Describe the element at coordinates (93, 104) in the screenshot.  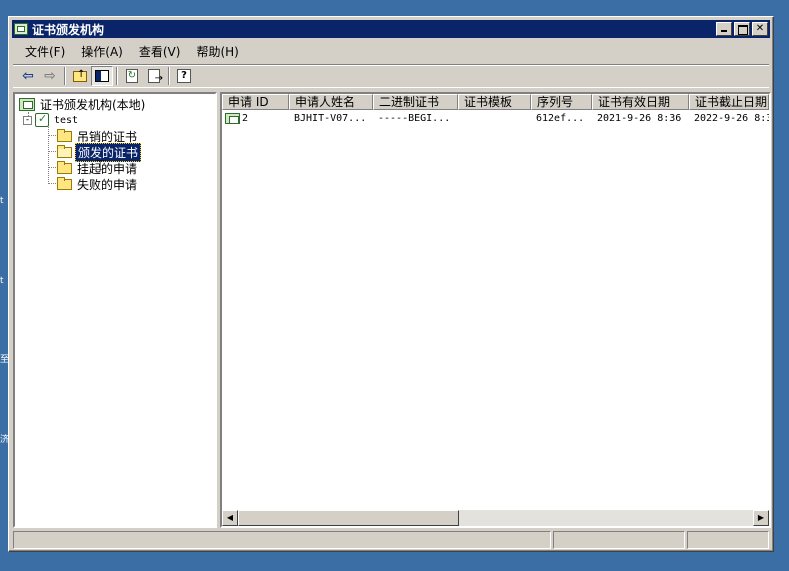
I see `tree-root-label: 证书颁发机构(本地)` at that location.